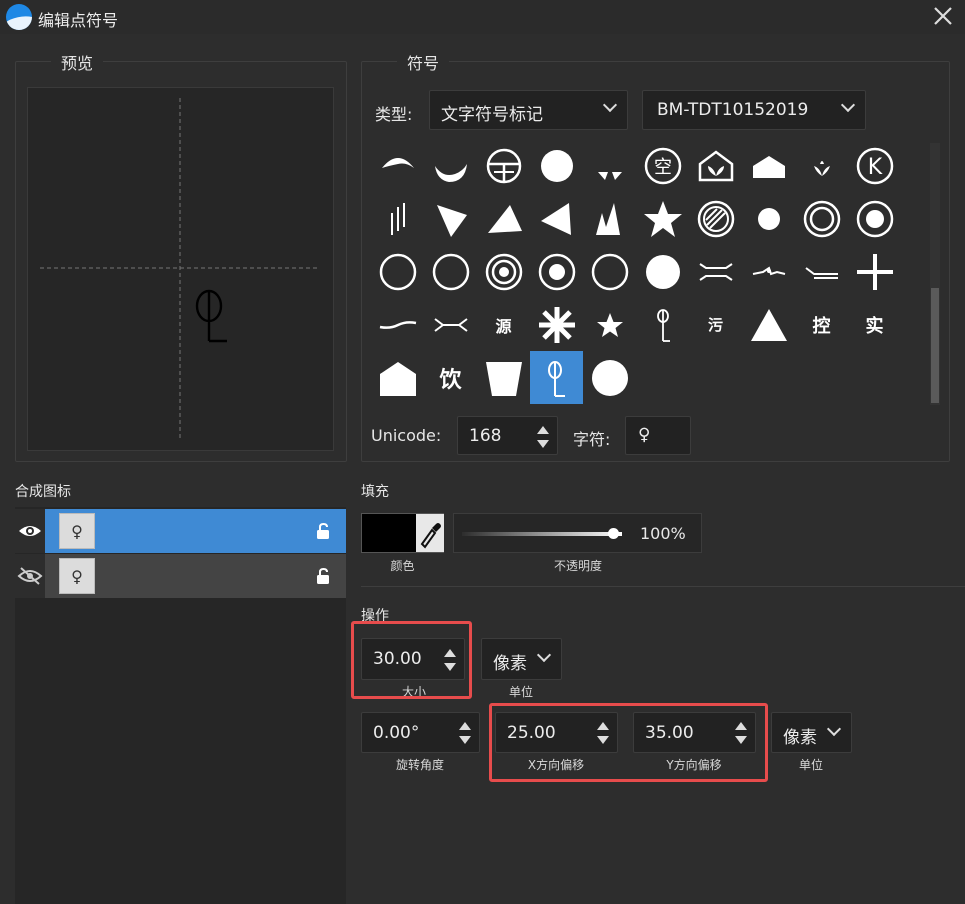  I want to click on font-dropdown-value: BM-TDT10152019, so click(733, 110).